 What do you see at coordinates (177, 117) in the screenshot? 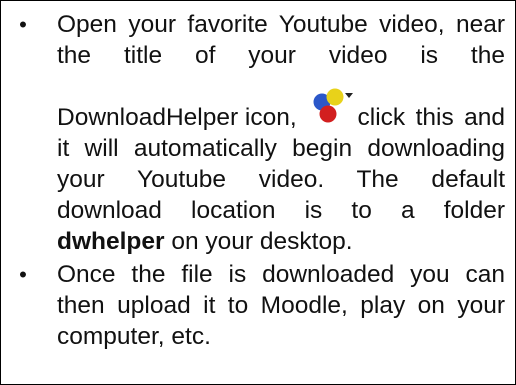
I see `item-1-text-b: DownloadHelper icon,` at bounding box center [177, 117].